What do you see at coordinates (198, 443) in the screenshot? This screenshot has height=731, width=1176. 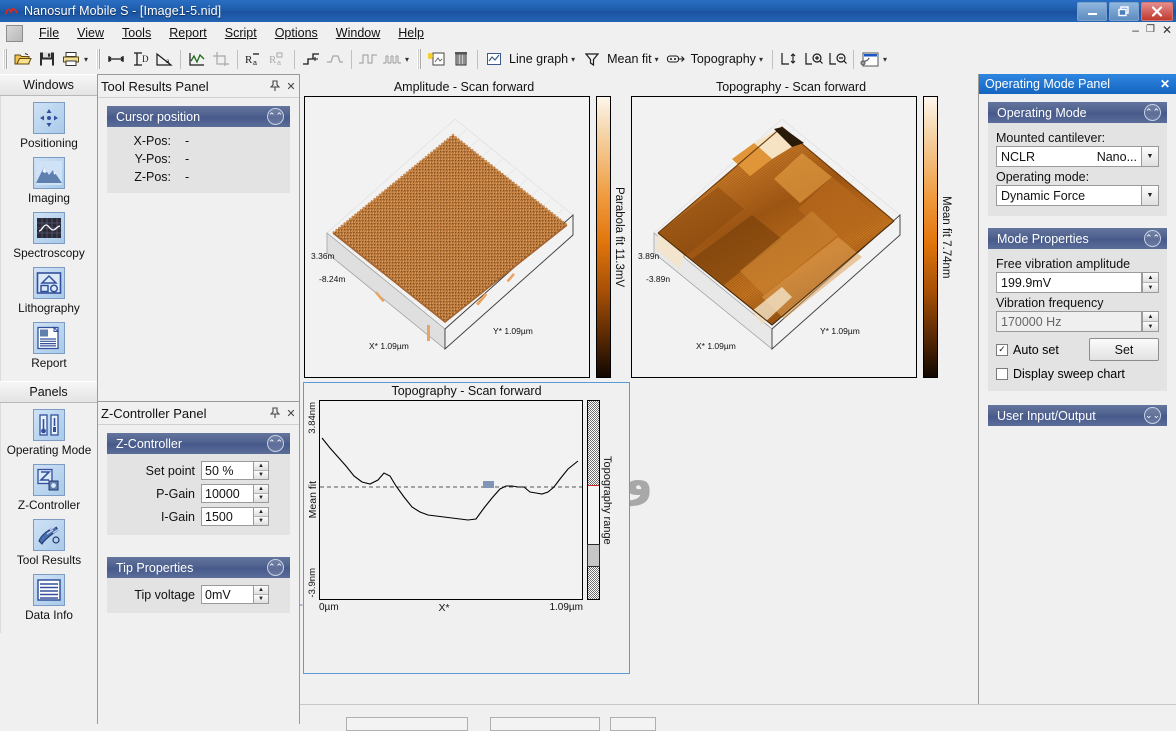 I see `z-controller-group-header: Z-Controller ⌃⌃` at bounding box center [198, 443].